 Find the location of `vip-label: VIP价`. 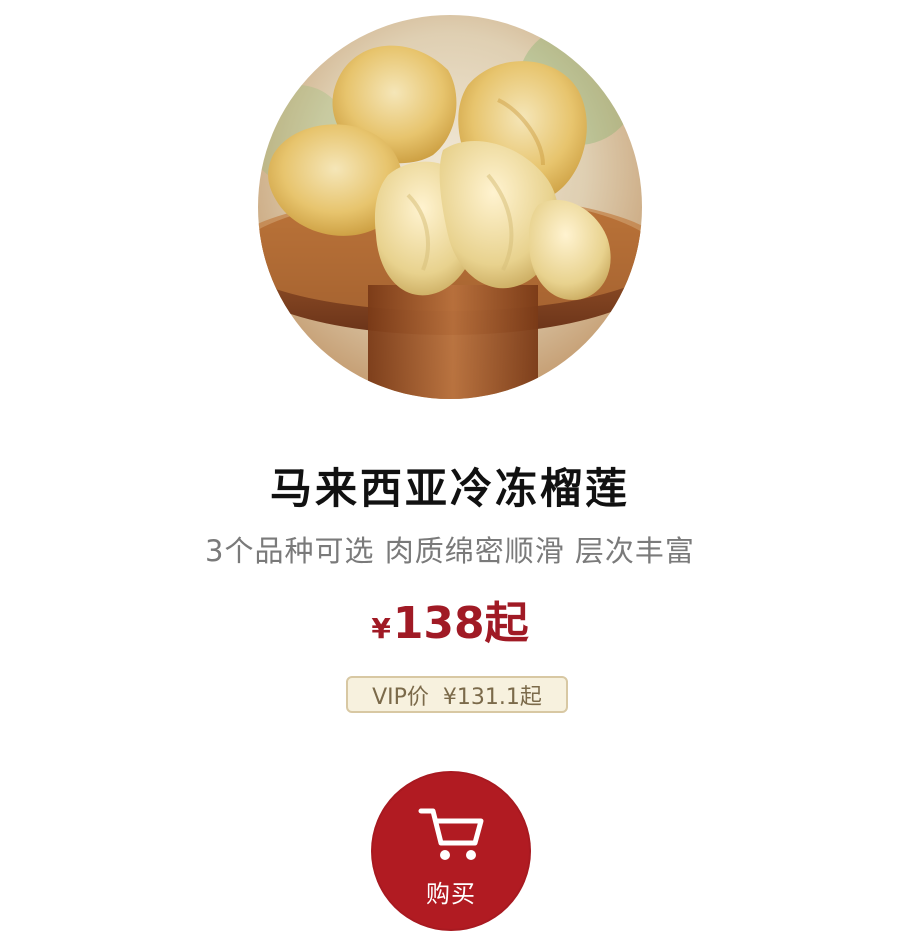

vip-label: VIP价 is located at coordinates (400, 697).